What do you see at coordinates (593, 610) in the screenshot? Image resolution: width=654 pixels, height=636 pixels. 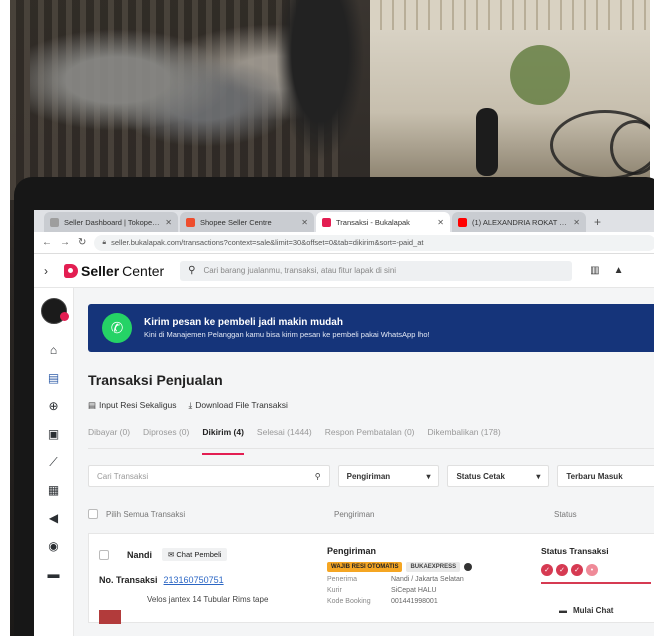 I see `mulai-chat-label: Mulai Chat` at bounding box center [593, 610].